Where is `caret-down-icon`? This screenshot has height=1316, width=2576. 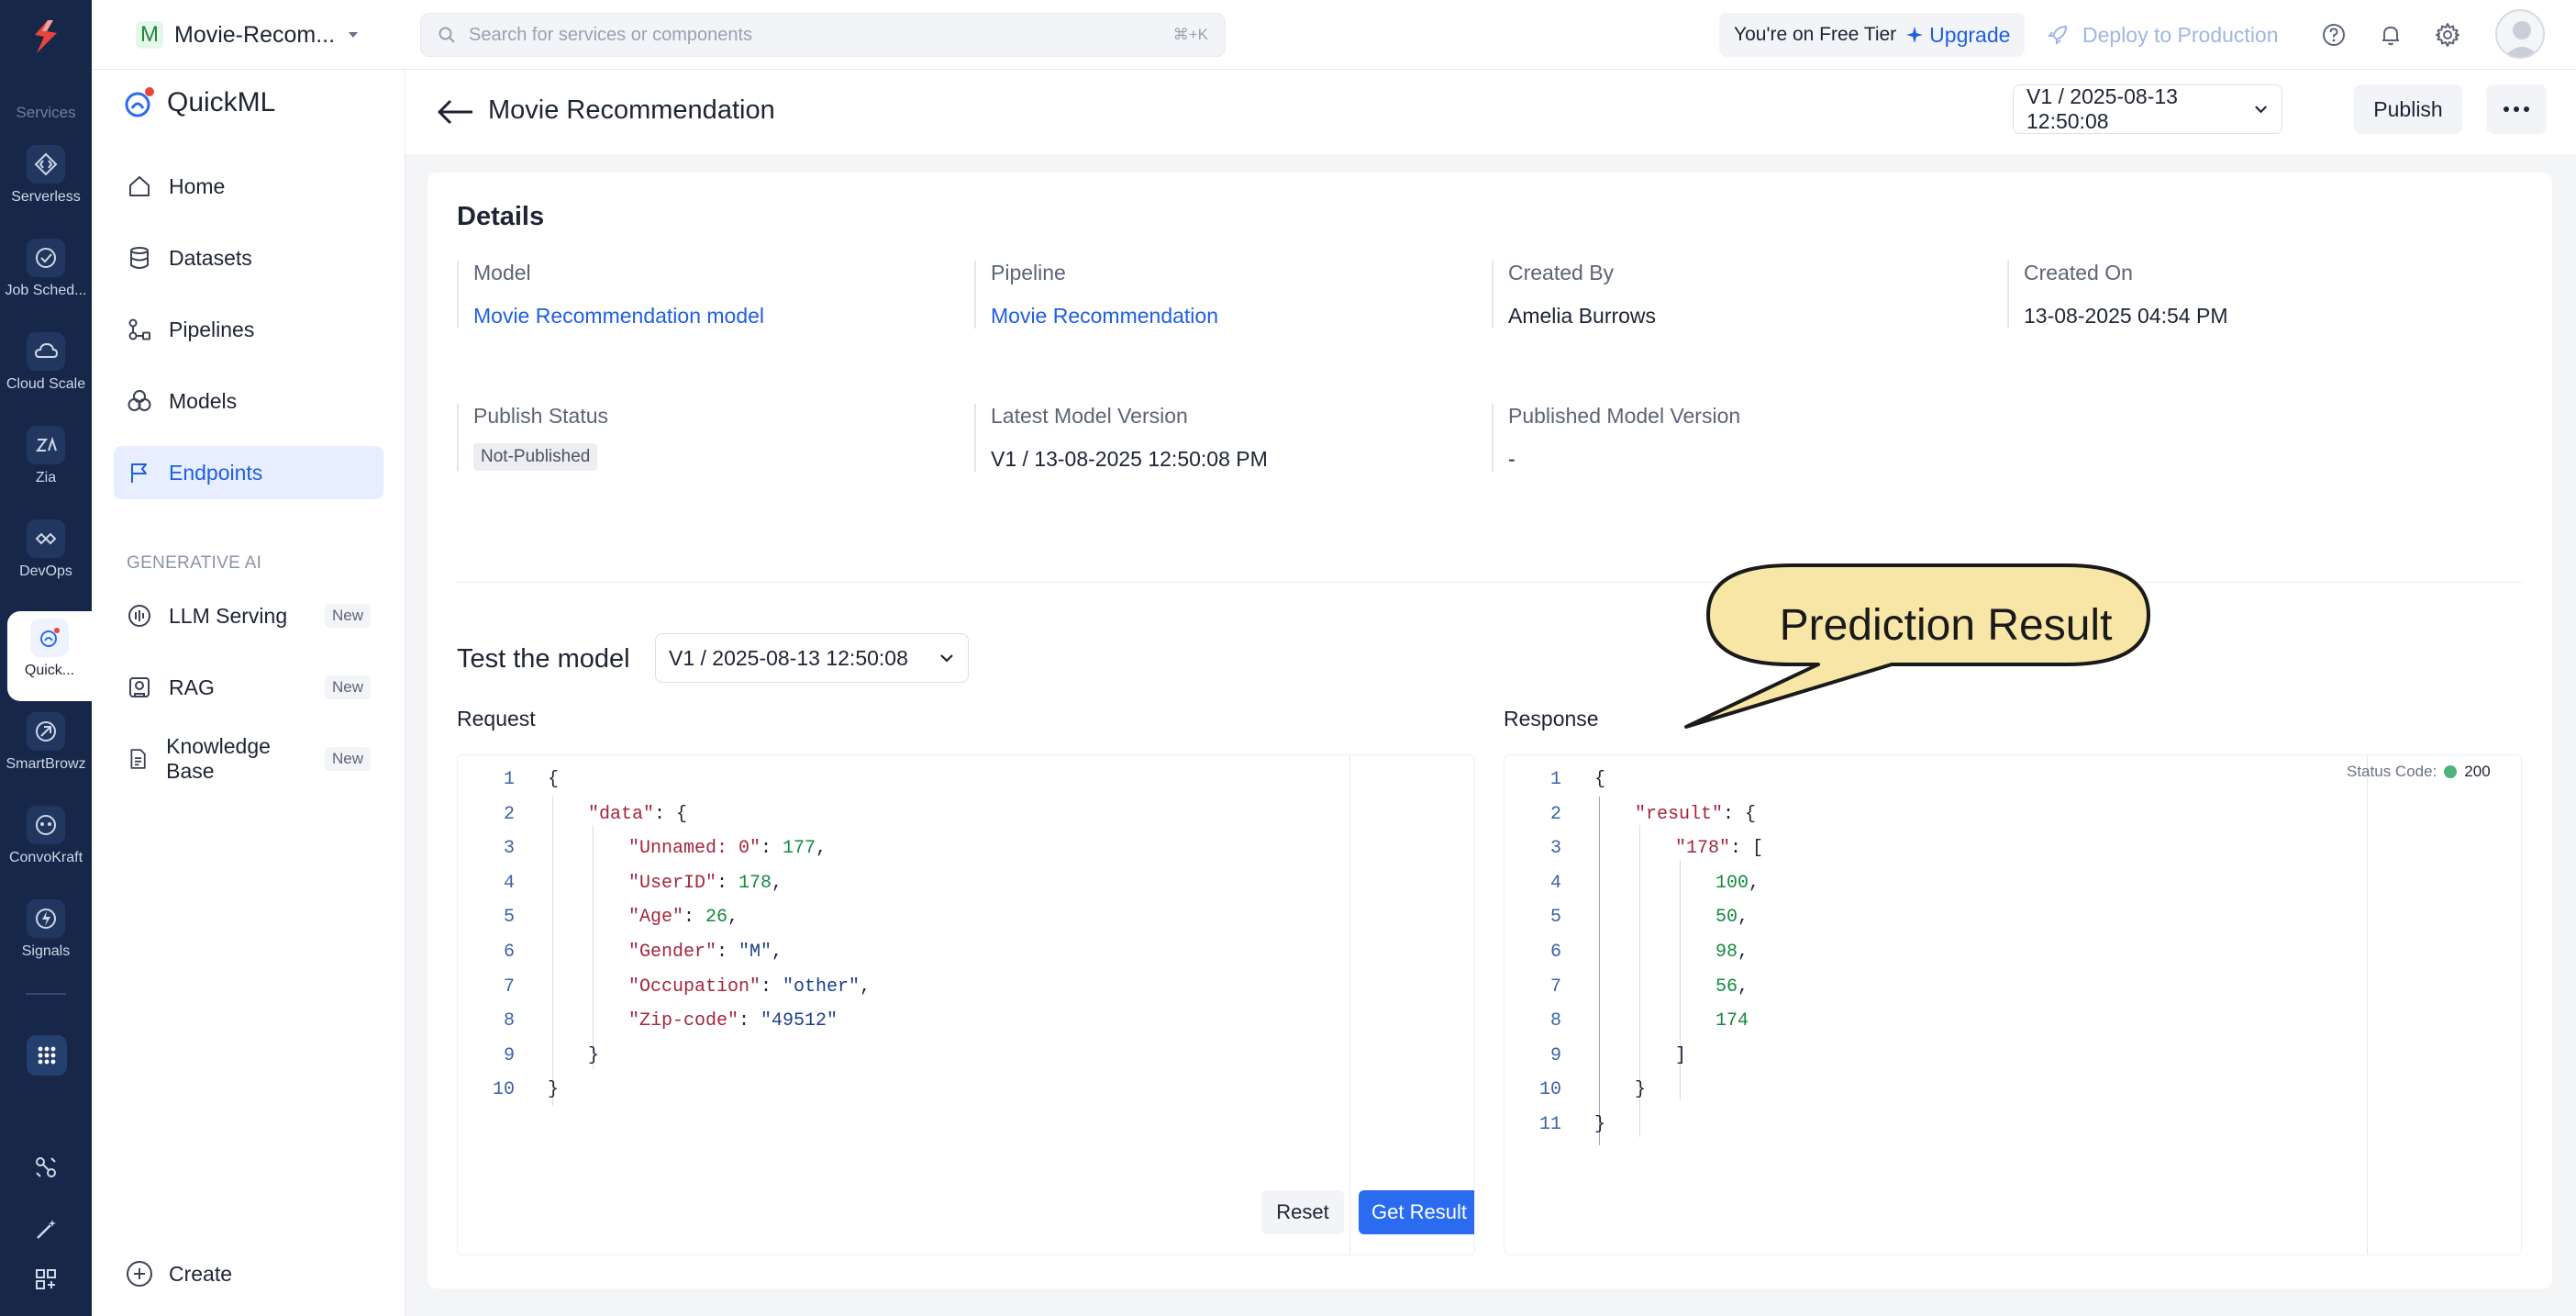
caret-down-icon is located at coordinates (354, 35).